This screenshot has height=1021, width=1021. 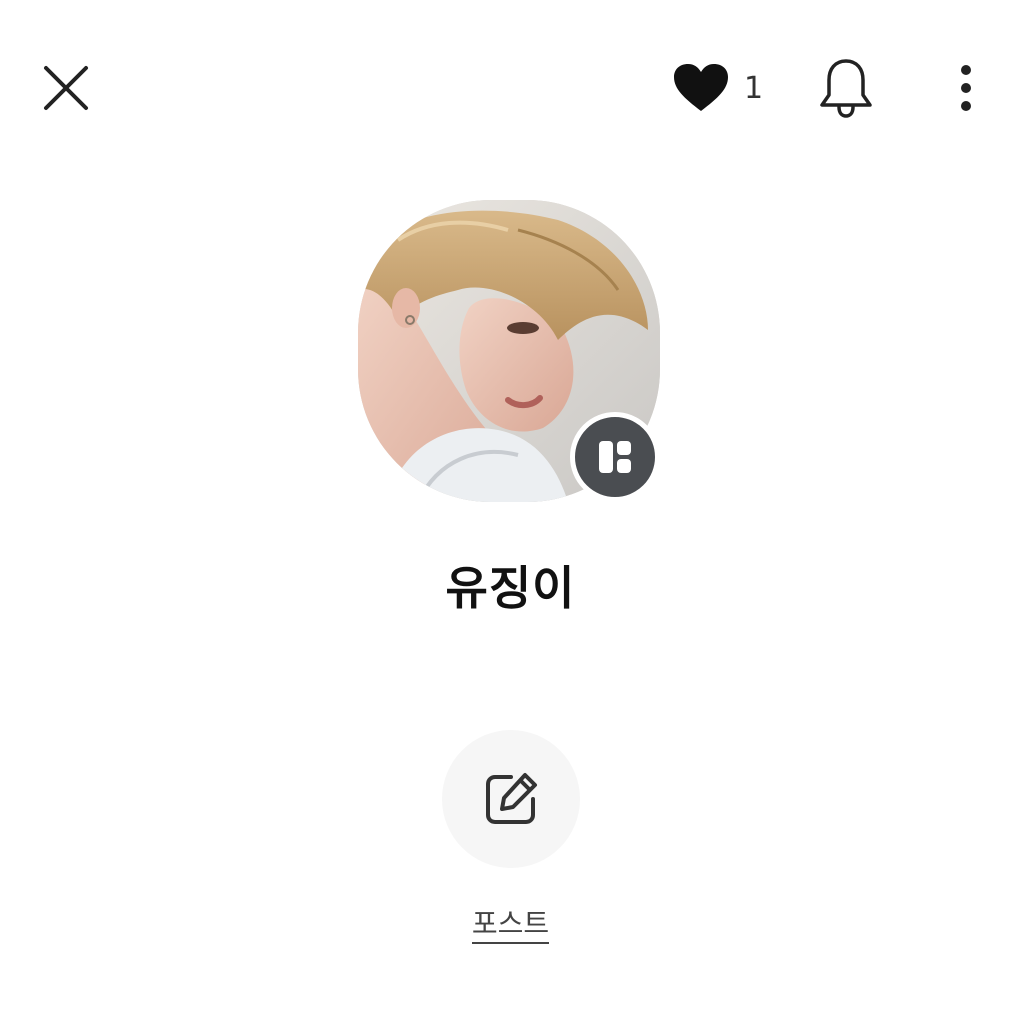 I want to click on like-button: 1, so click(x=722, y=88).